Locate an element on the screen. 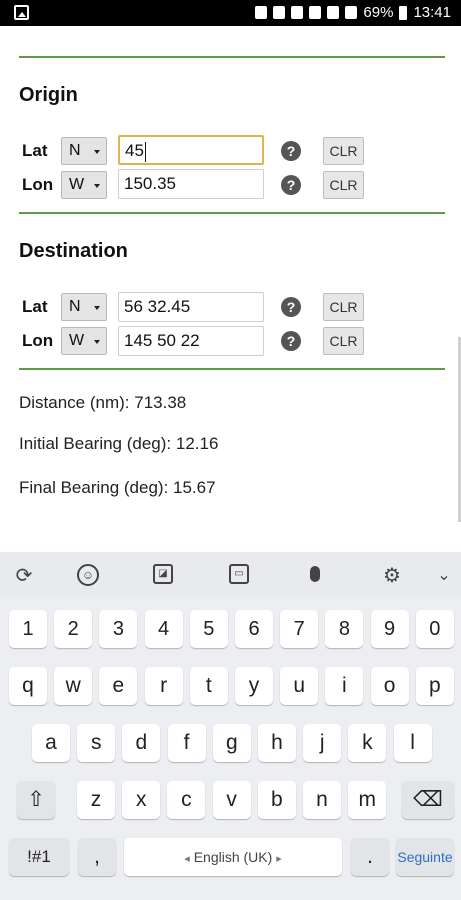 The width and height of the screenshot is (461, 900). key-s: s is located at coordinates (96, 743).